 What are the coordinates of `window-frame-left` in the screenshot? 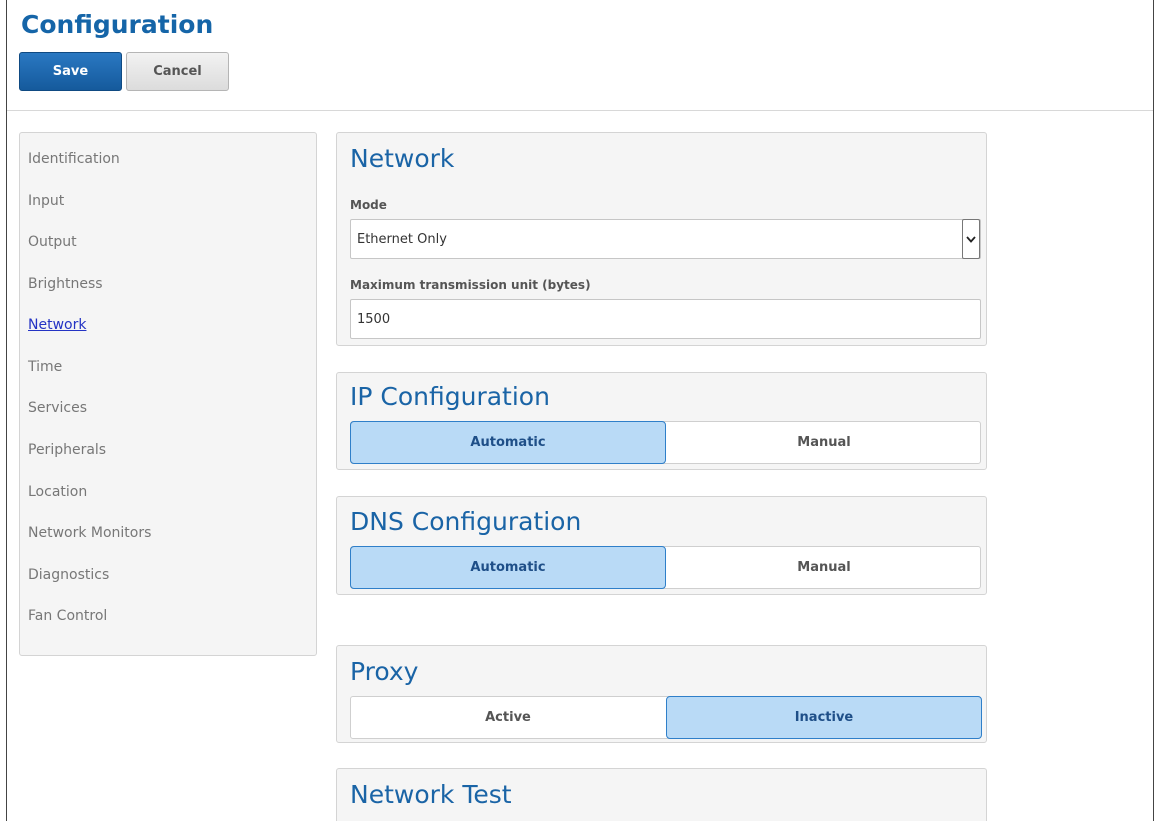 It's located at (6, 410).